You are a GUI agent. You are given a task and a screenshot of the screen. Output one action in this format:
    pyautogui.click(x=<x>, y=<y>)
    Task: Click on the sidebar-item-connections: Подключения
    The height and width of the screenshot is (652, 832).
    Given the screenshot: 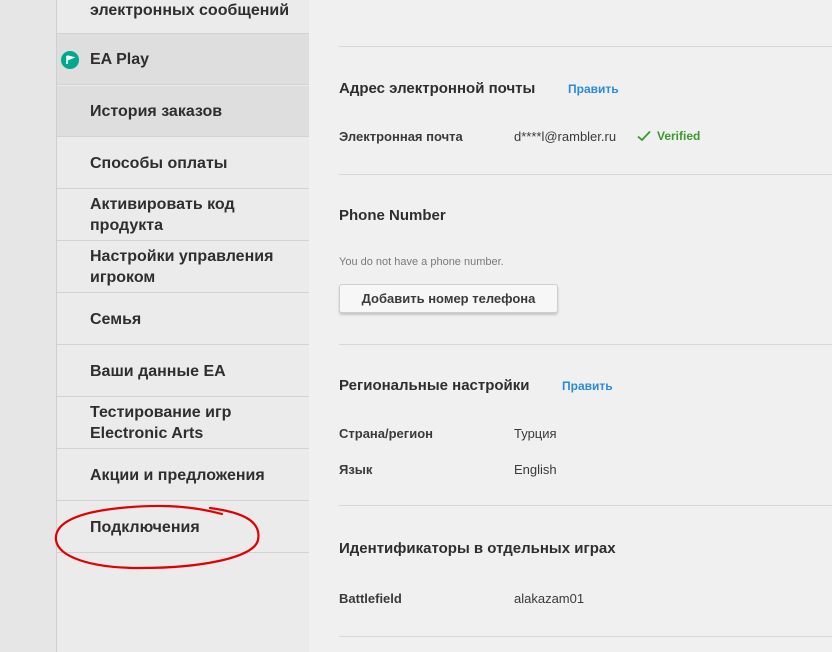 What is the action you would take?
    pyautogui.click(x=183, y=527)
    